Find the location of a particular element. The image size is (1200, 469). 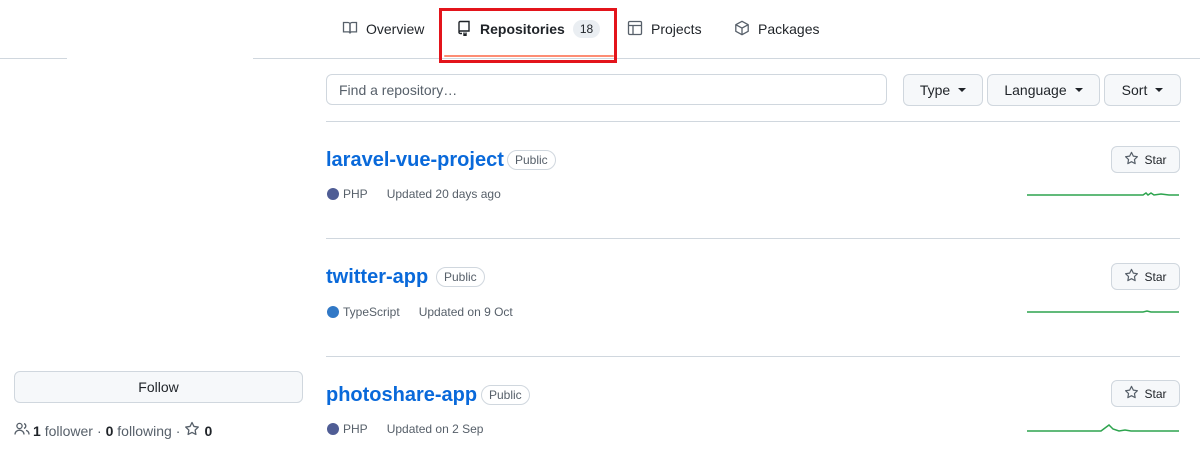

repo-name-link: photoshare-app is located at coordinates (401, 395).